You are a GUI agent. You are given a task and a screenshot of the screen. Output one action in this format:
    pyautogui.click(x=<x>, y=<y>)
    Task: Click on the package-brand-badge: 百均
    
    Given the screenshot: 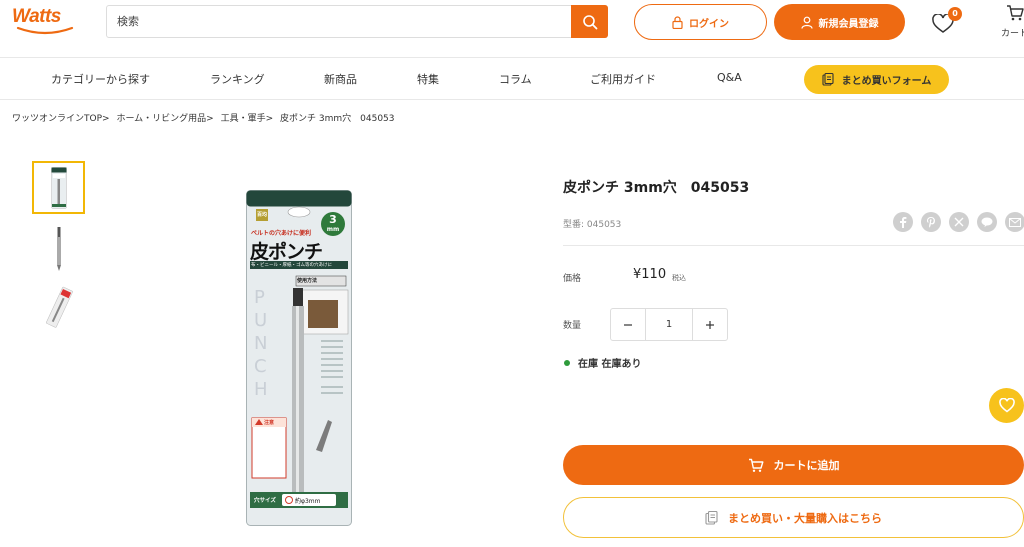 What is the action you would take?
    pyautogui.click(x=261, y=215)
    